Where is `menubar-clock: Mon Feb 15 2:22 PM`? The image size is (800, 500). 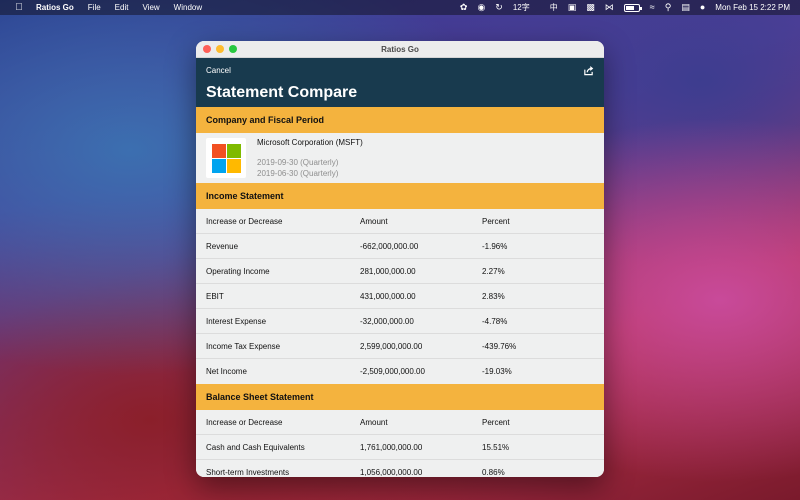 menubar-clock: Mon Feb 15 2:22 PM is located at coordinates (752, 7).